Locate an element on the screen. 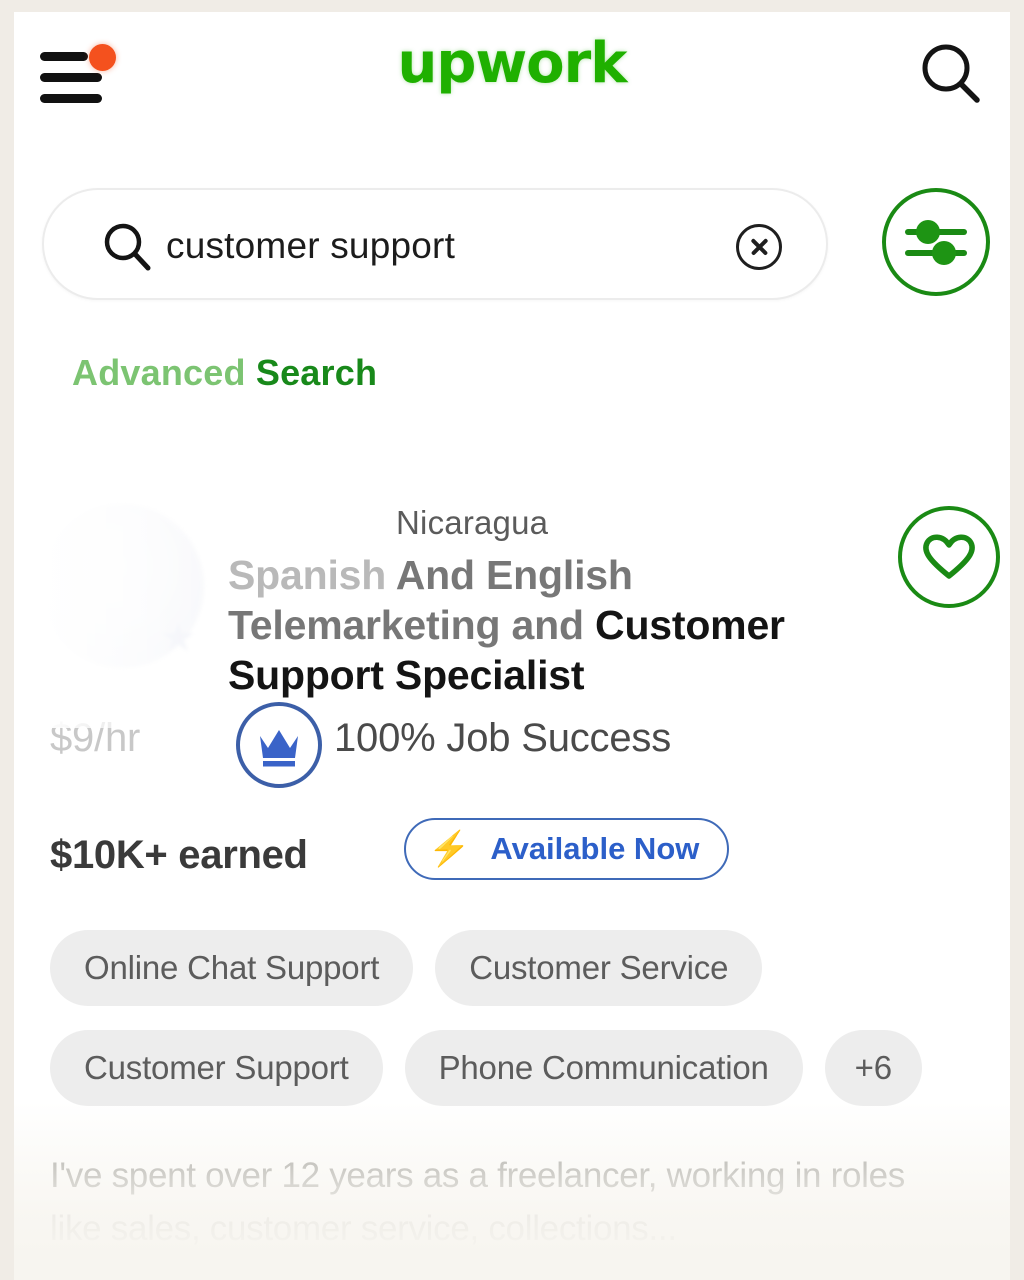 The height and width of the screenshot is (1280, 1024). available-now-badge: ⚡ Available Now is located at coordinates (567, 849).